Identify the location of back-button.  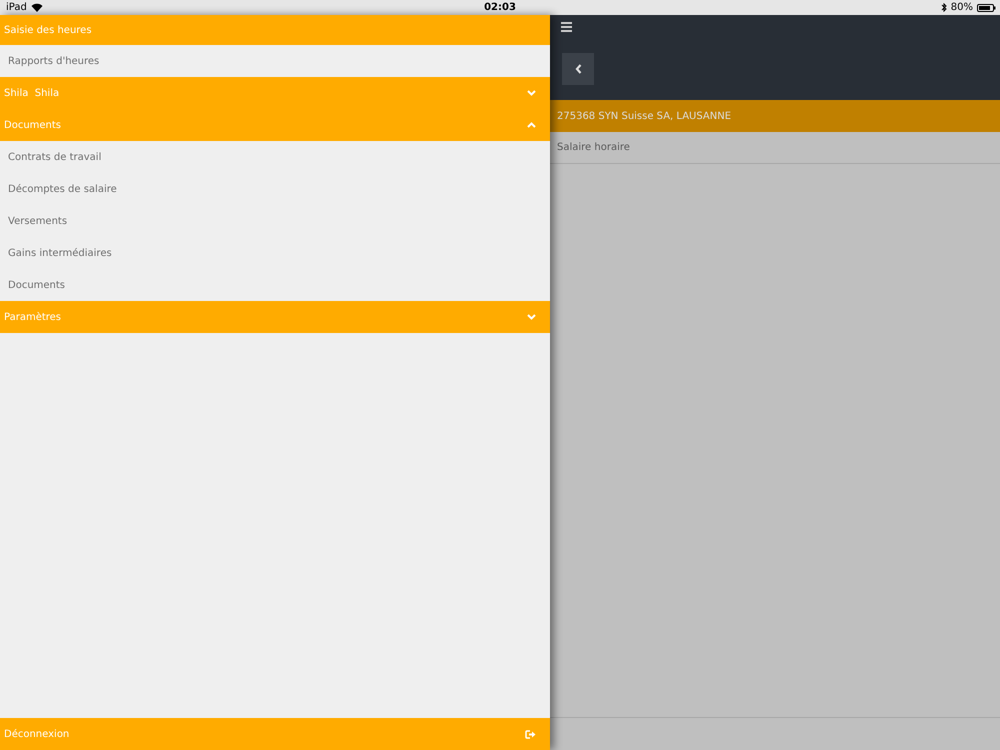
(578, 69).